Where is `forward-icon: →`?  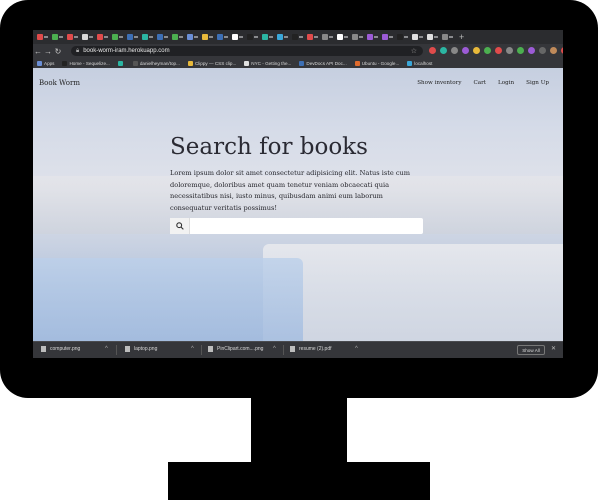
forward-icon: → is located at coordinates (48, 51).